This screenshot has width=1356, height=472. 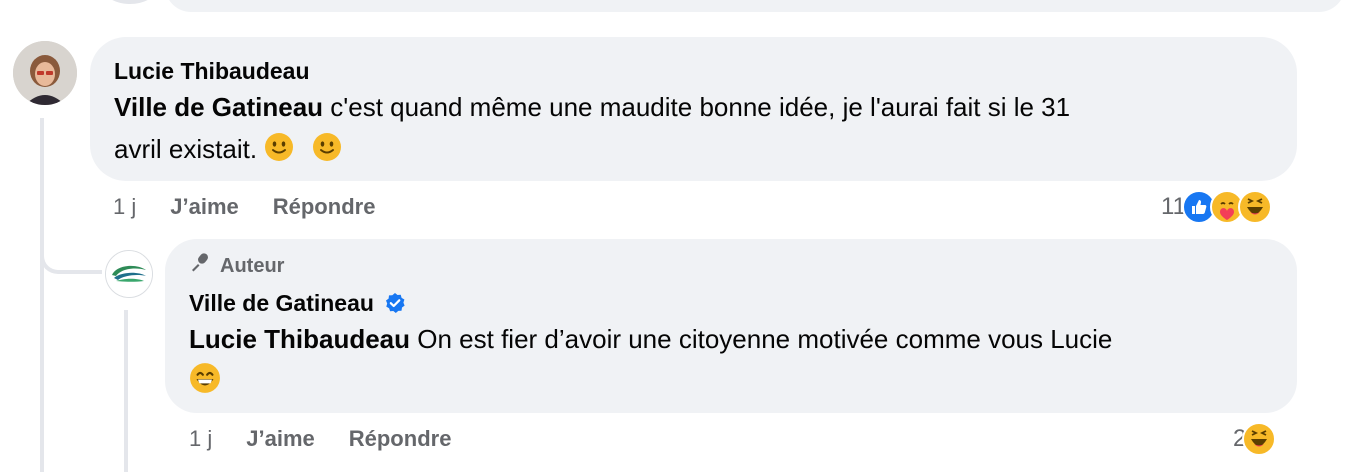 What do you see at coordinates (126, 391) in the screenshot?
I see `reply-thread-line` at bounding box center [126, 391].